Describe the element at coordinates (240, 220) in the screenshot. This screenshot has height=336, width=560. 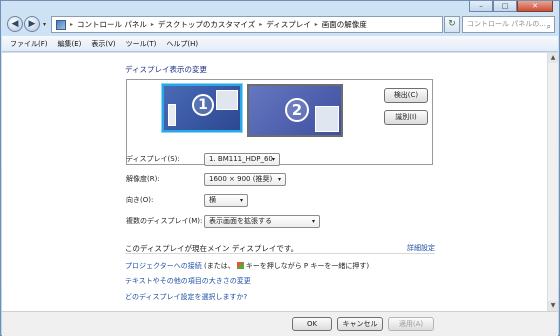
I see `multiple-displays-value: 表示画面を拡張する` at that location.